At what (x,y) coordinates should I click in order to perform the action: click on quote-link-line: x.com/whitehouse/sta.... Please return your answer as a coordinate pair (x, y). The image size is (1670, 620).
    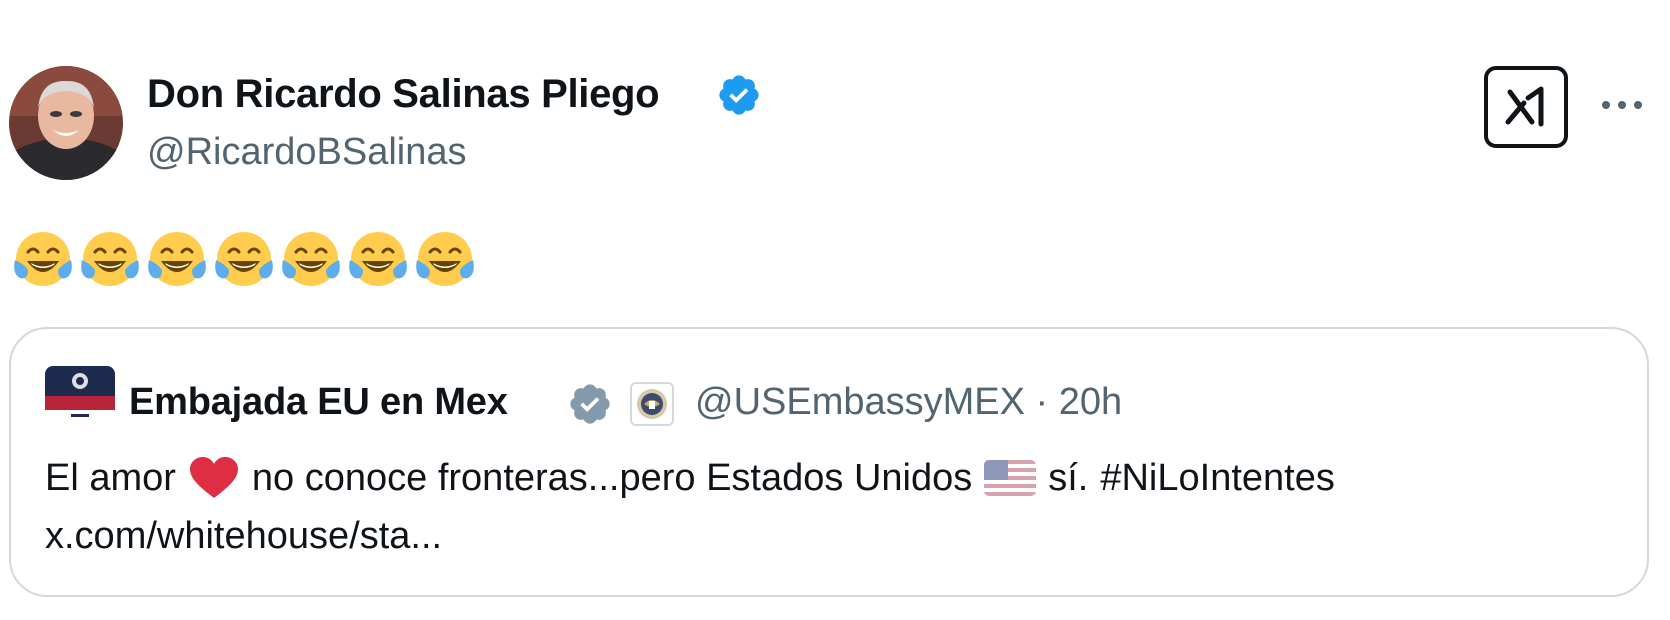
    Looking at the image, I should click on (835, 536).